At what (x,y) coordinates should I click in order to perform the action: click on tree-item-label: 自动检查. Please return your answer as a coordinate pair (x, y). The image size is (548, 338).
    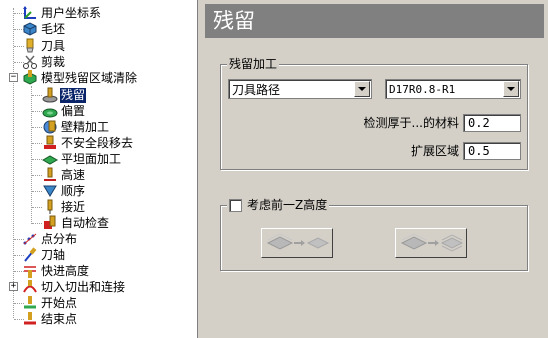
    Looking at the image, I should click on (85, 222).